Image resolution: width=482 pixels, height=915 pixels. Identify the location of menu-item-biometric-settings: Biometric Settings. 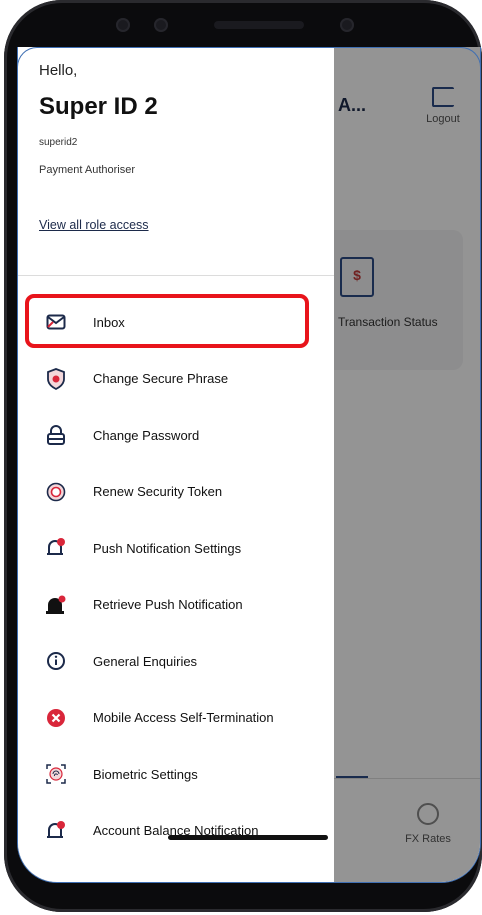
(176, 774).